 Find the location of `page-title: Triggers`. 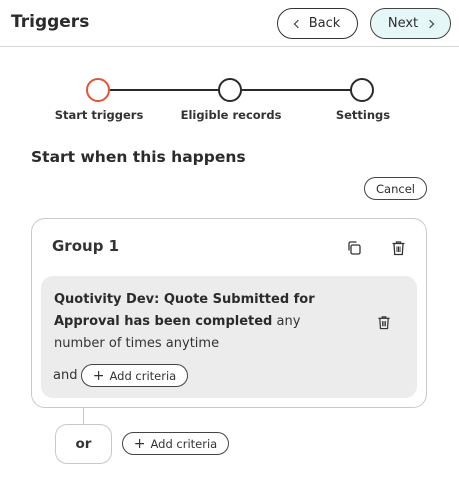

page-title: Triggers is located at coordinates (50, 22).